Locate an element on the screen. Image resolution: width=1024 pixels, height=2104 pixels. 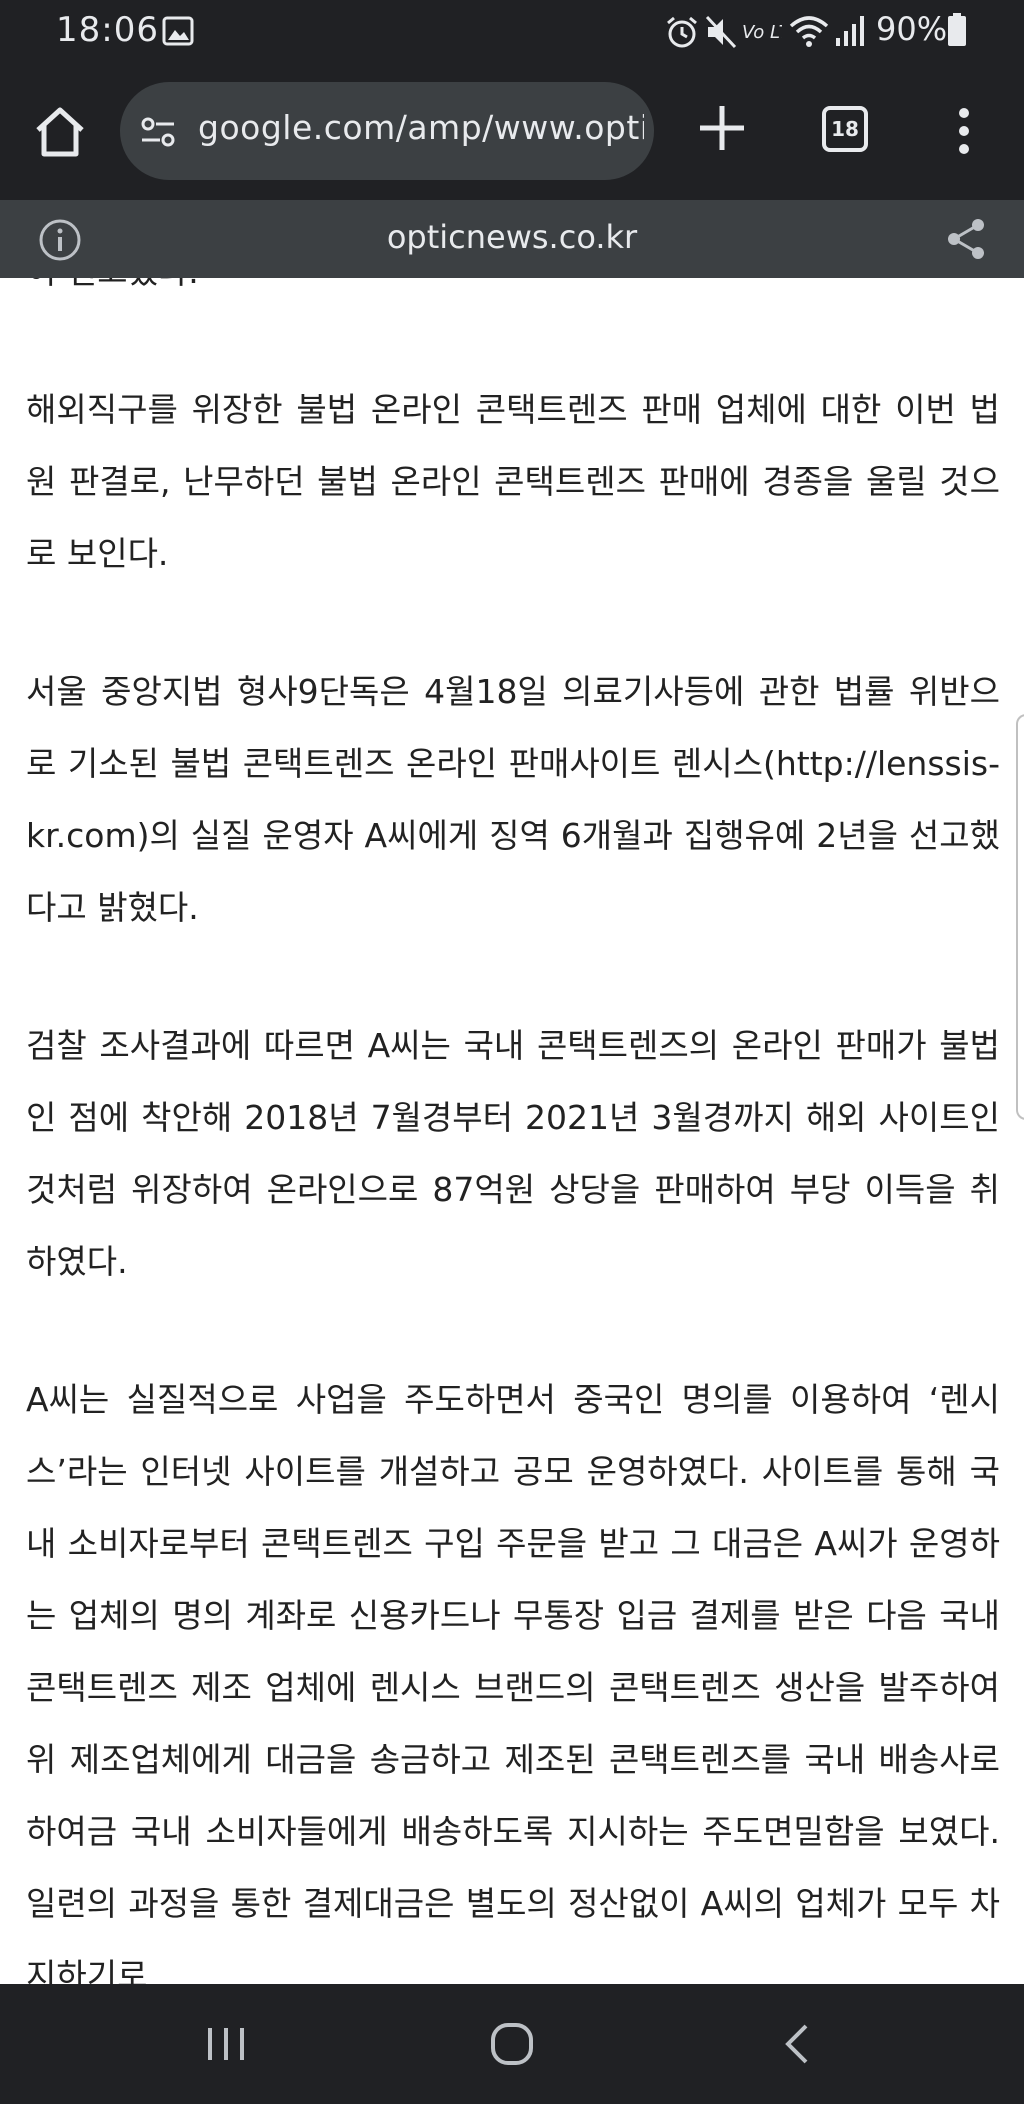
tab-switcher-icon: 18 is located at coordinates (845, 129).